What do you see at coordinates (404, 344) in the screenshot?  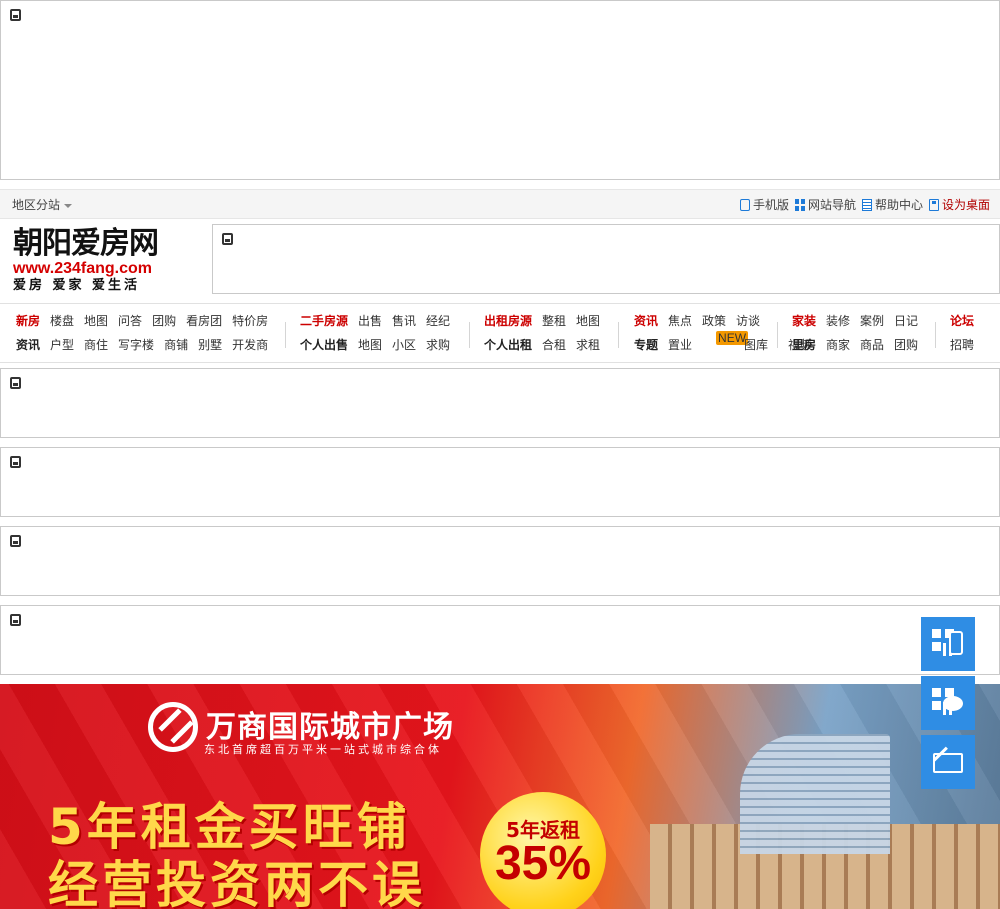 I see `nav-item: 小区` at bounding box center [404, 344].